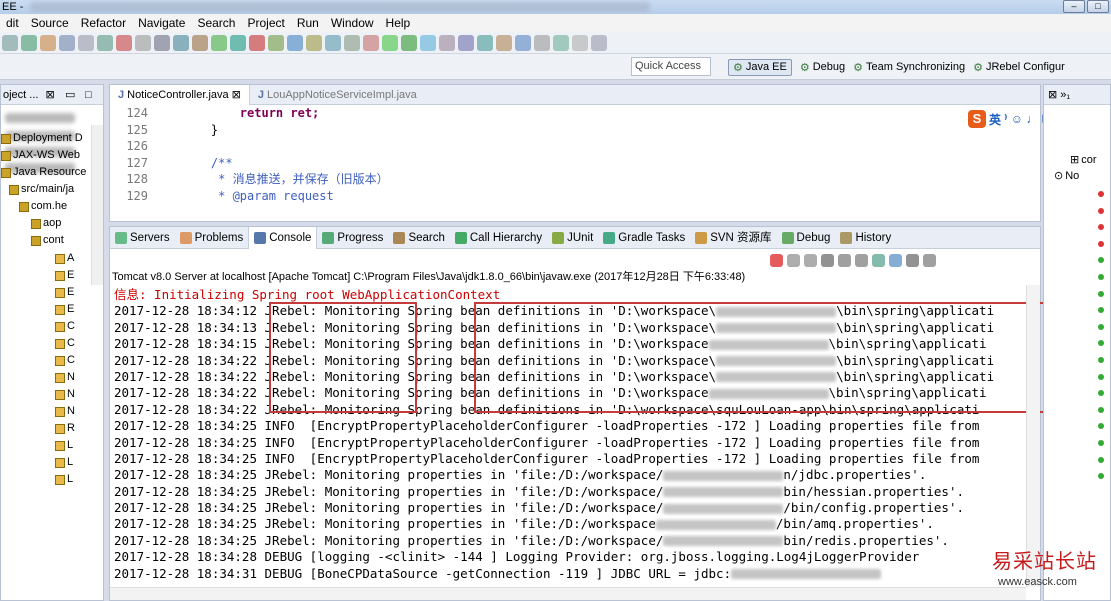  Describe the element at coordinates (308, 23) in the screenshot. I see `menu-item-run: Run` at that location.